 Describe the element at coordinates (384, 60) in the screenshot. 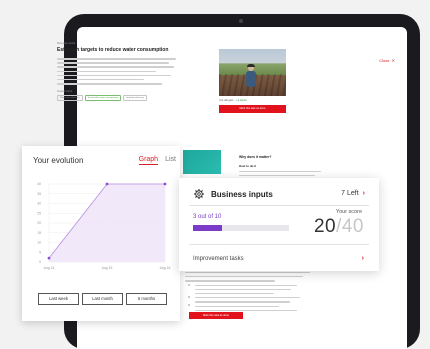

I see `close-label: Close` at that location.